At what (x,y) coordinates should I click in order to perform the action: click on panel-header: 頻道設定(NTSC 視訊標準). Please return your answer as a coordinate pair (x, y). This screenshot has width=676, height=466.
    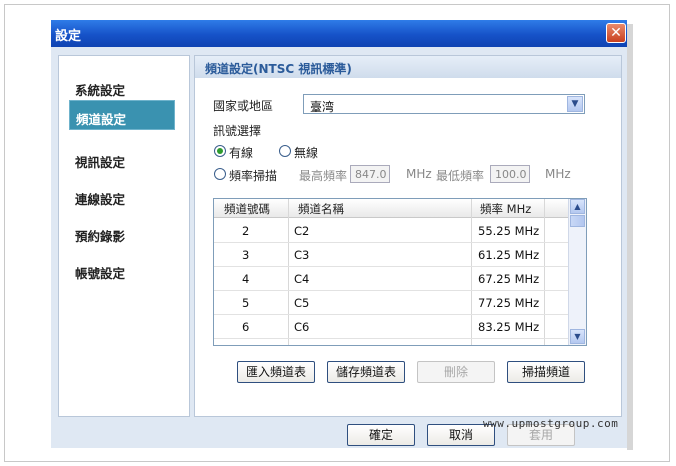
    Looking at the image, I should click on (408, 67).